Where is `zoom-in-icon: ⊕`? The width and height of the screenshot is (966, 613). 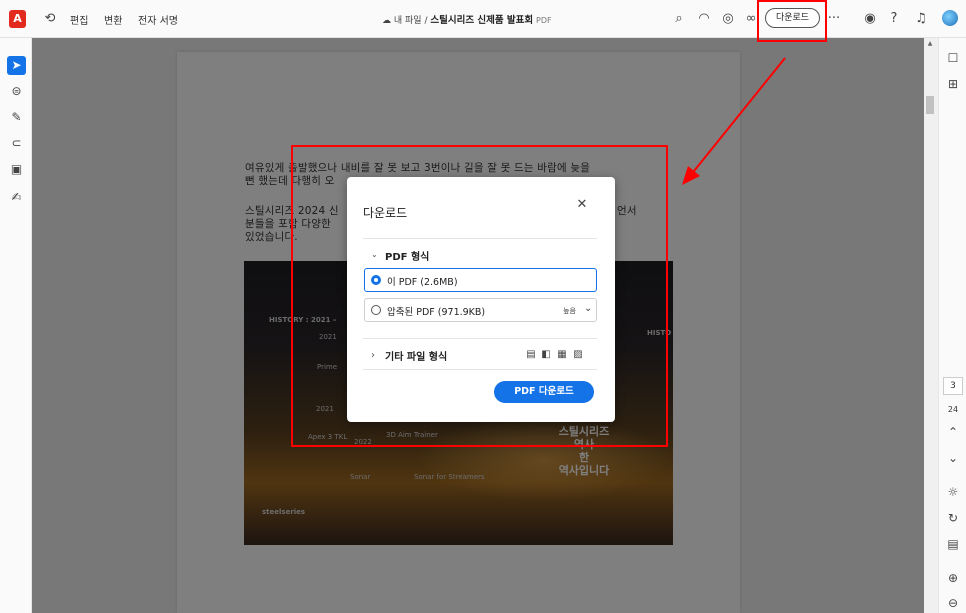 zoom-in-icon: ⊕ is located at coordinates (953, 578).